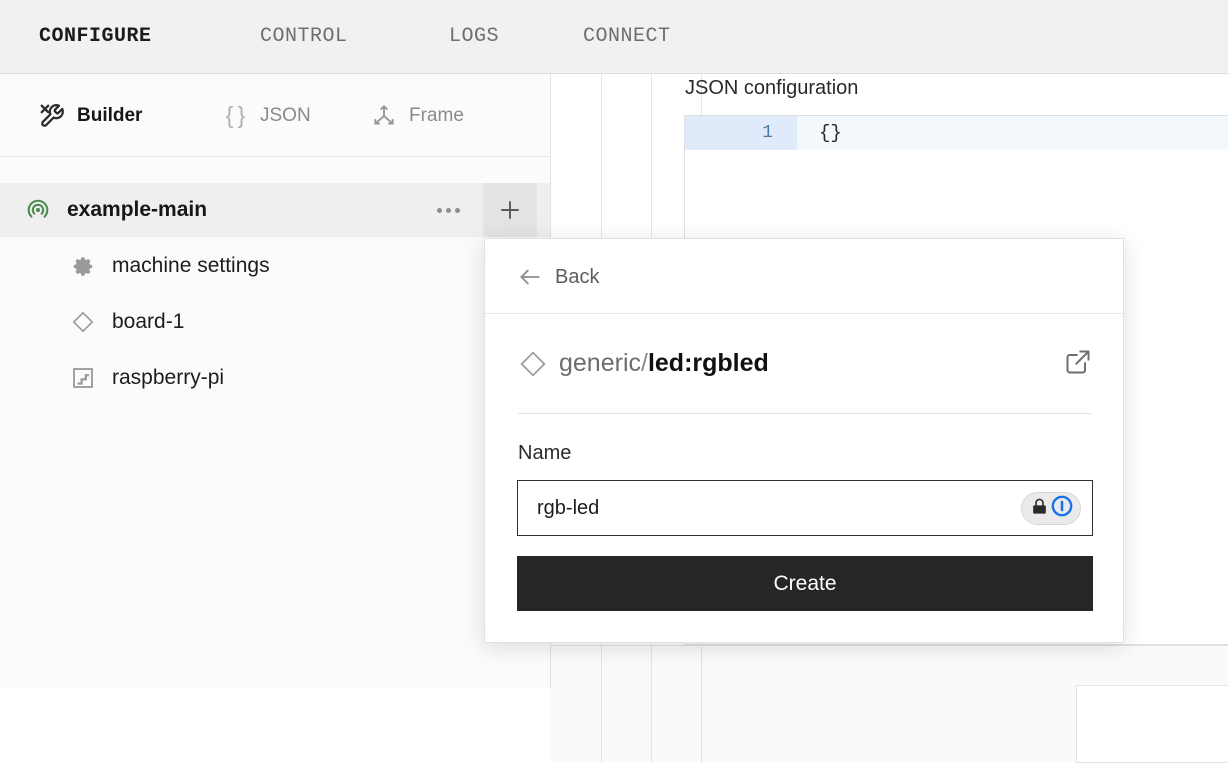  I want to click on modal-divider, so click(805, 413).